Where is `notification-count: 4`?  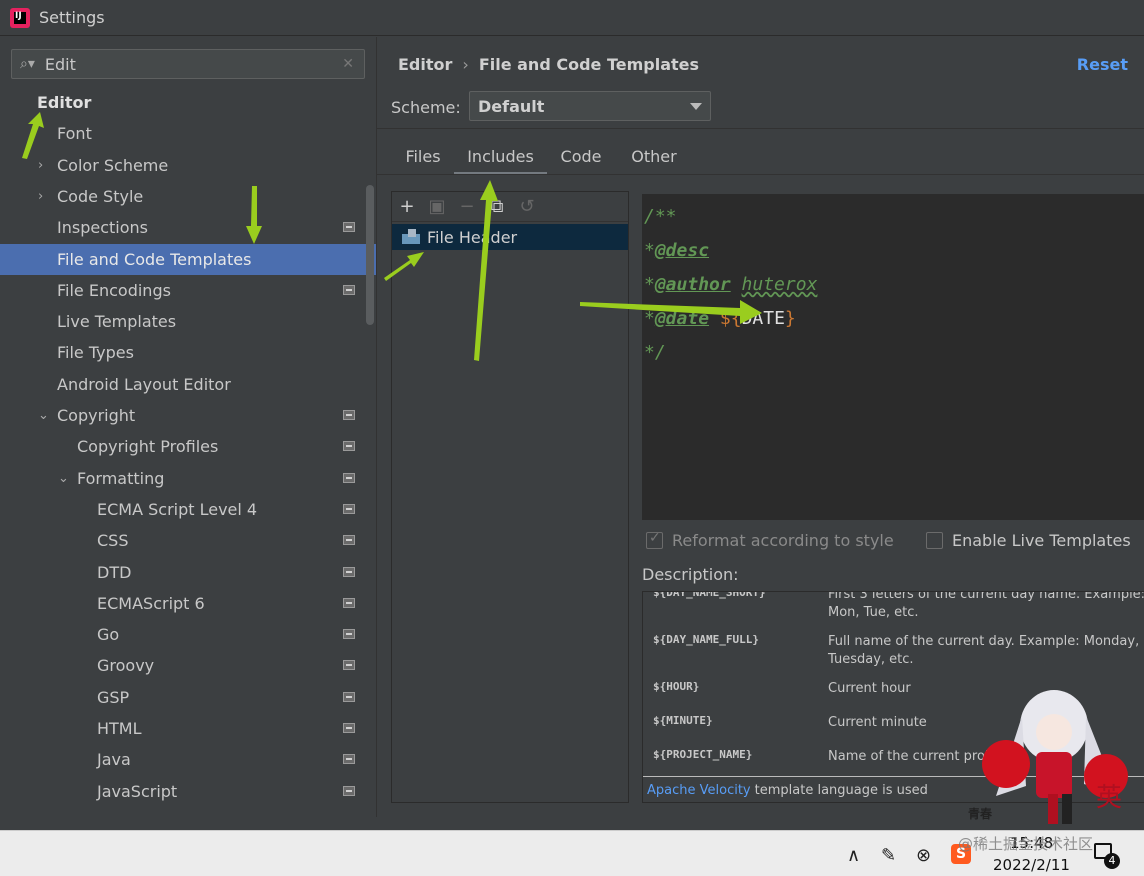
notification-count: 4 is located at coordinates (1112, 861).